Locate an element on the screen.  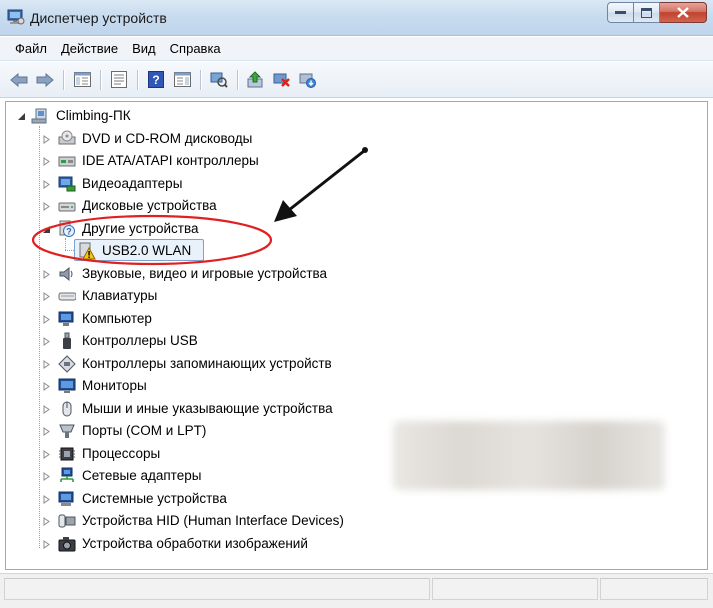
menu-view: Вид is located at coordinates (144, 48).